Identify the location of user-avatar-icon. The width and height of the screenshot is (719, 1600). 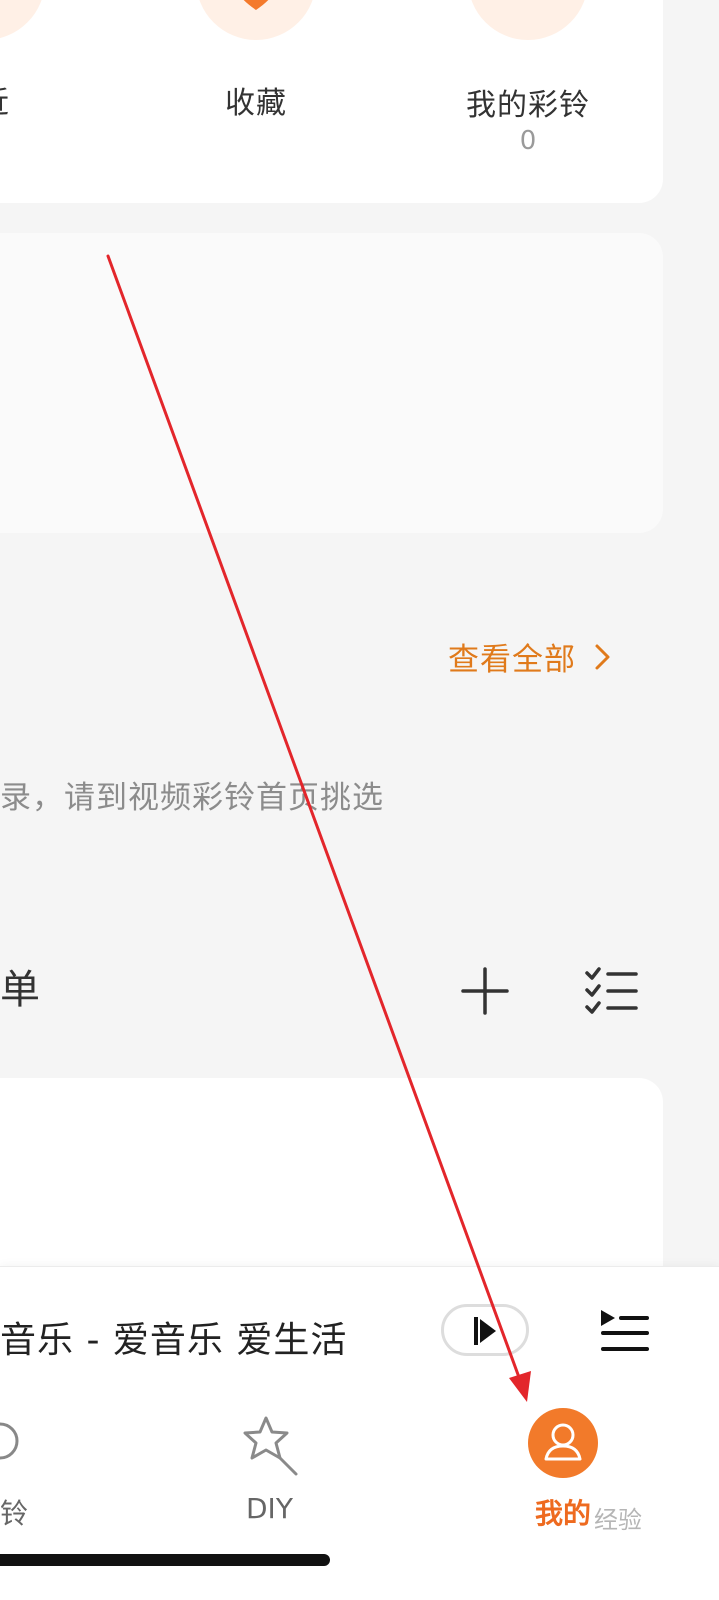
(563, 1442).